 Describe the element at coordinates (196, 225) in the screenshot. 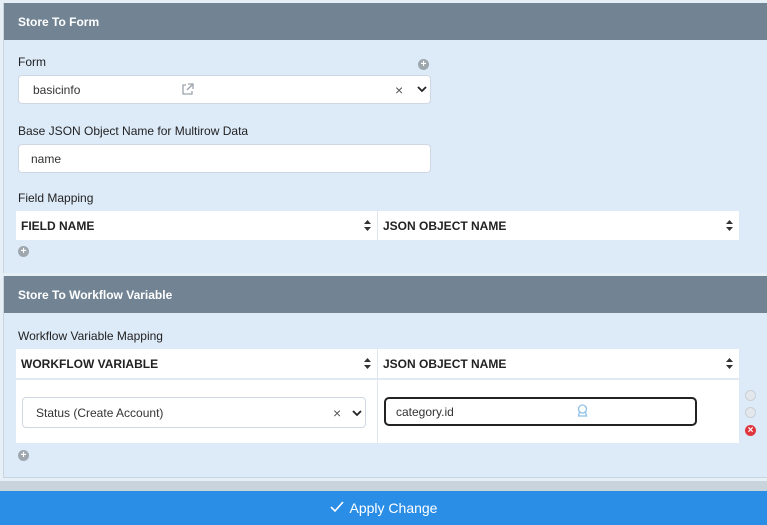

I see `column-field-name: FIELD NAME` at that location.